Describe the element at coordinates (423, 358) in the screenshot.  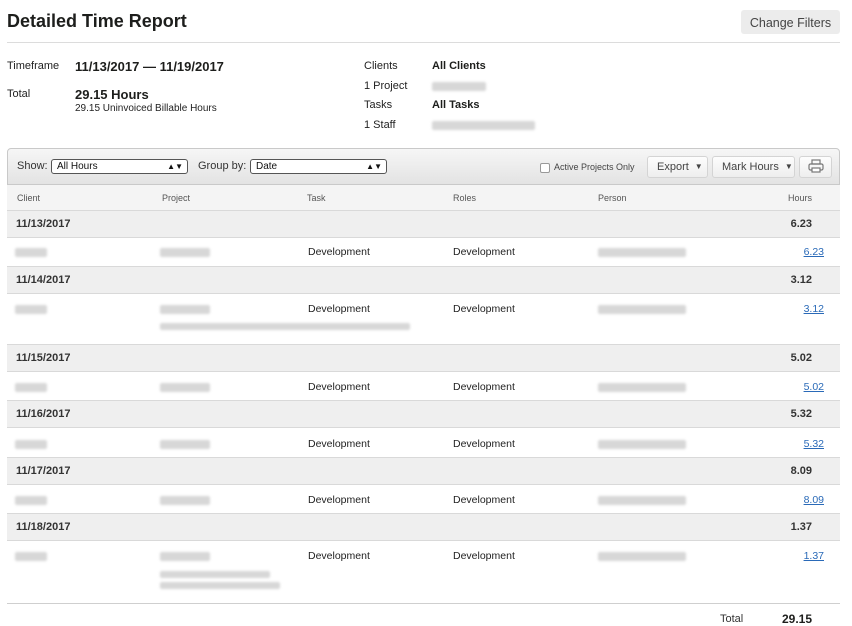
I see `date-group-row: 11/15/2017 5.02` at that location.